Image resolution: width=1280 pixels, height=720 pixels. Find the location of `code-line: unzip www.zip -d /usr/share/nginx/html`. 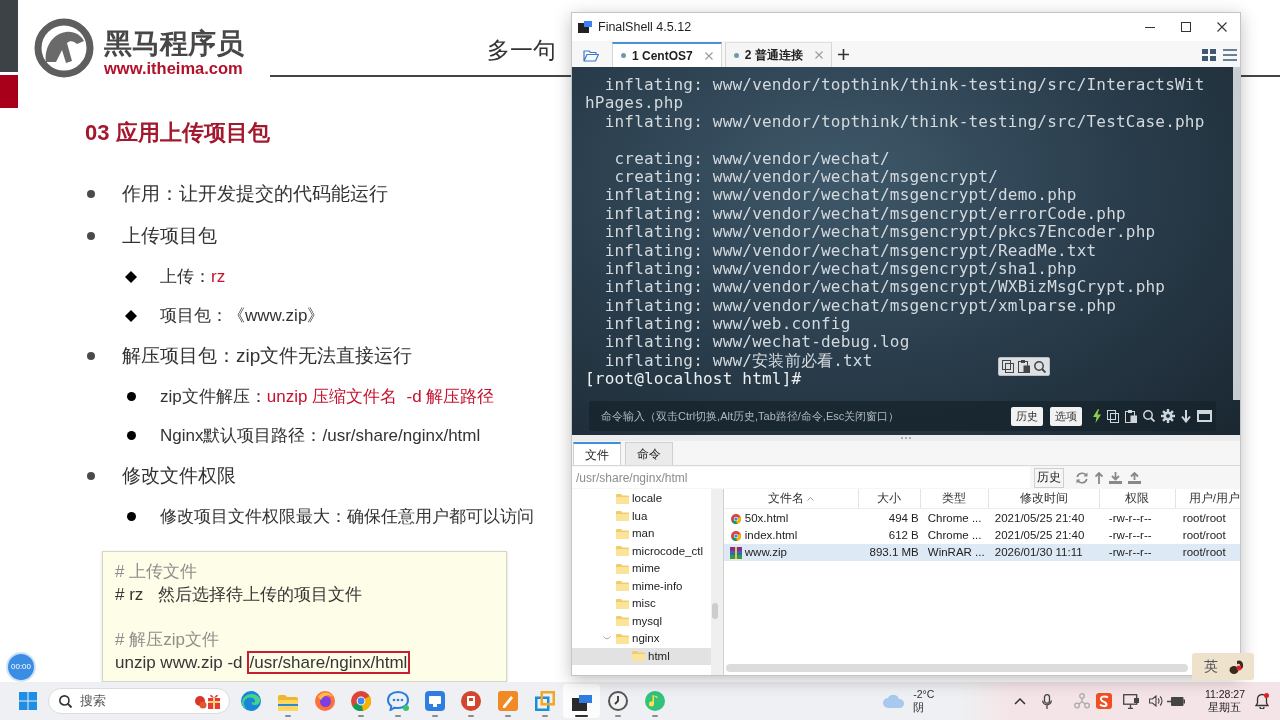

code-line: unzip www.zip -d /usr/share/nginx/html is located at coordinates (263, 662).